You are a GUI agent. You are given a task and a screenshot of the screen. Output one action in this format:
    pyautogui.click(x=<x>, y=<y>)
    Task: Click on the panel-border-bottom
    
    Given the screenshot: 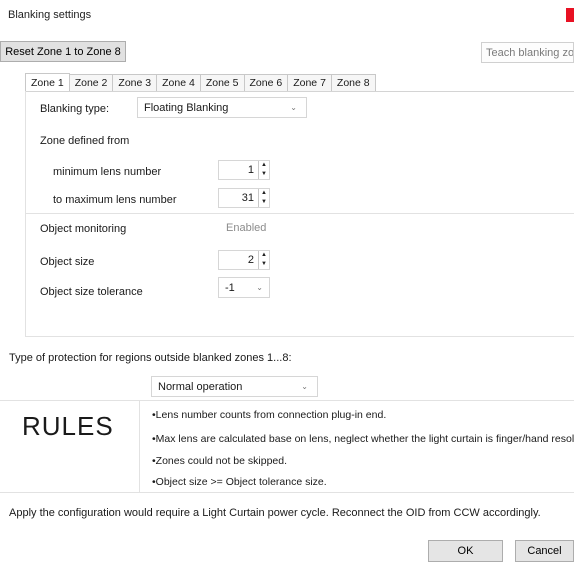 What is the action you would take?
    pyautogui.click(x=299, y=336)
    